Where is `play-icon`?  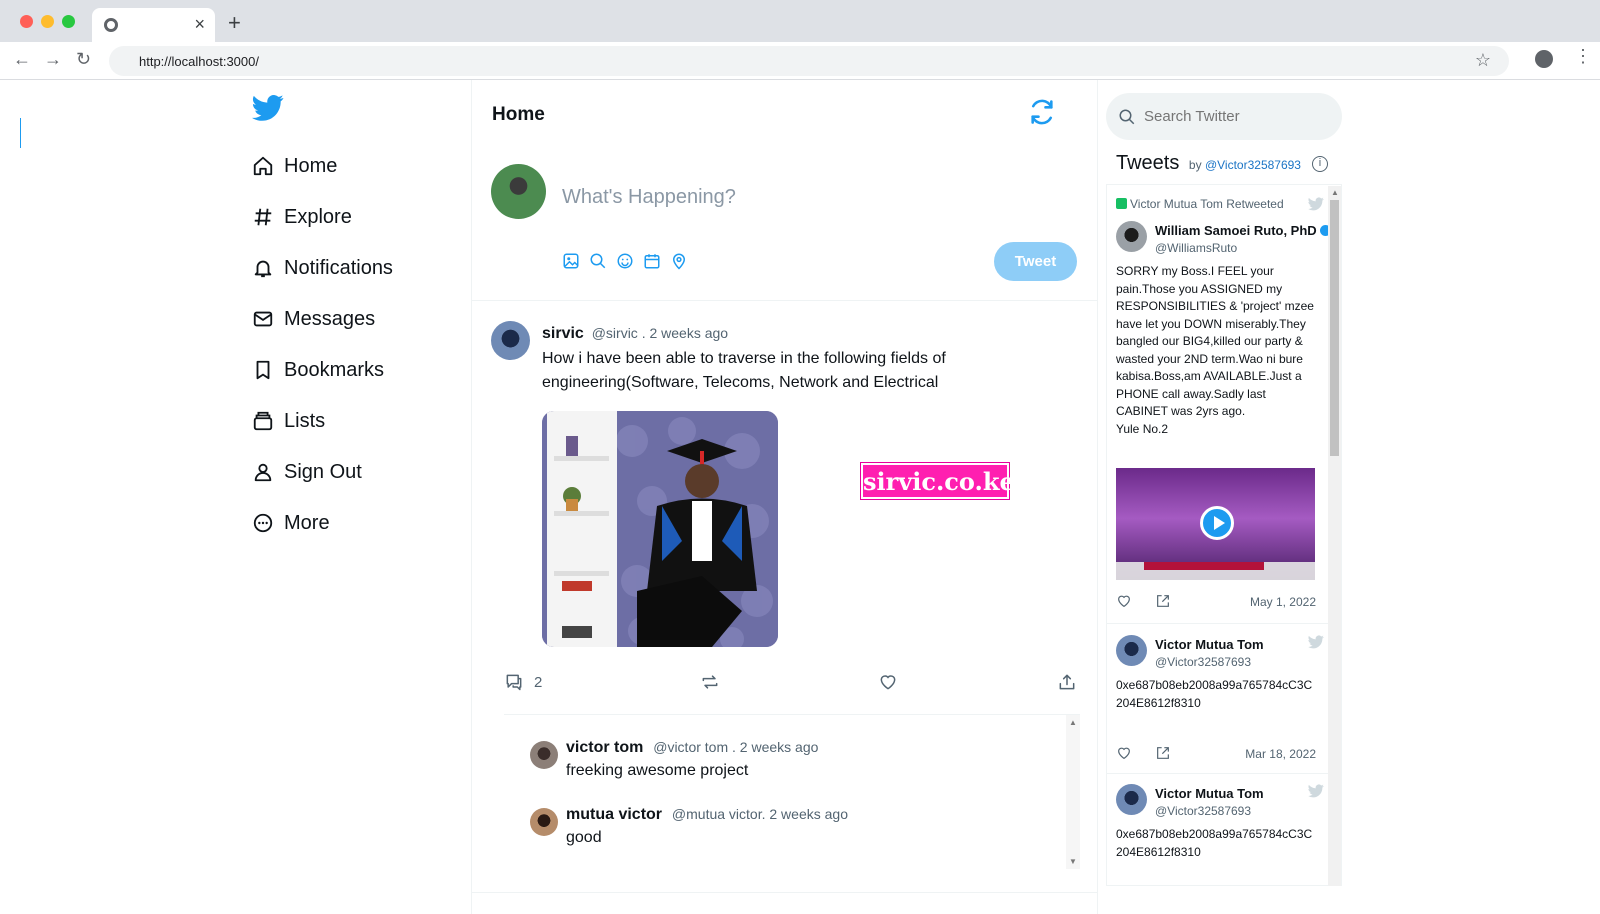 play-icon is located at coordinates (1217, 523).